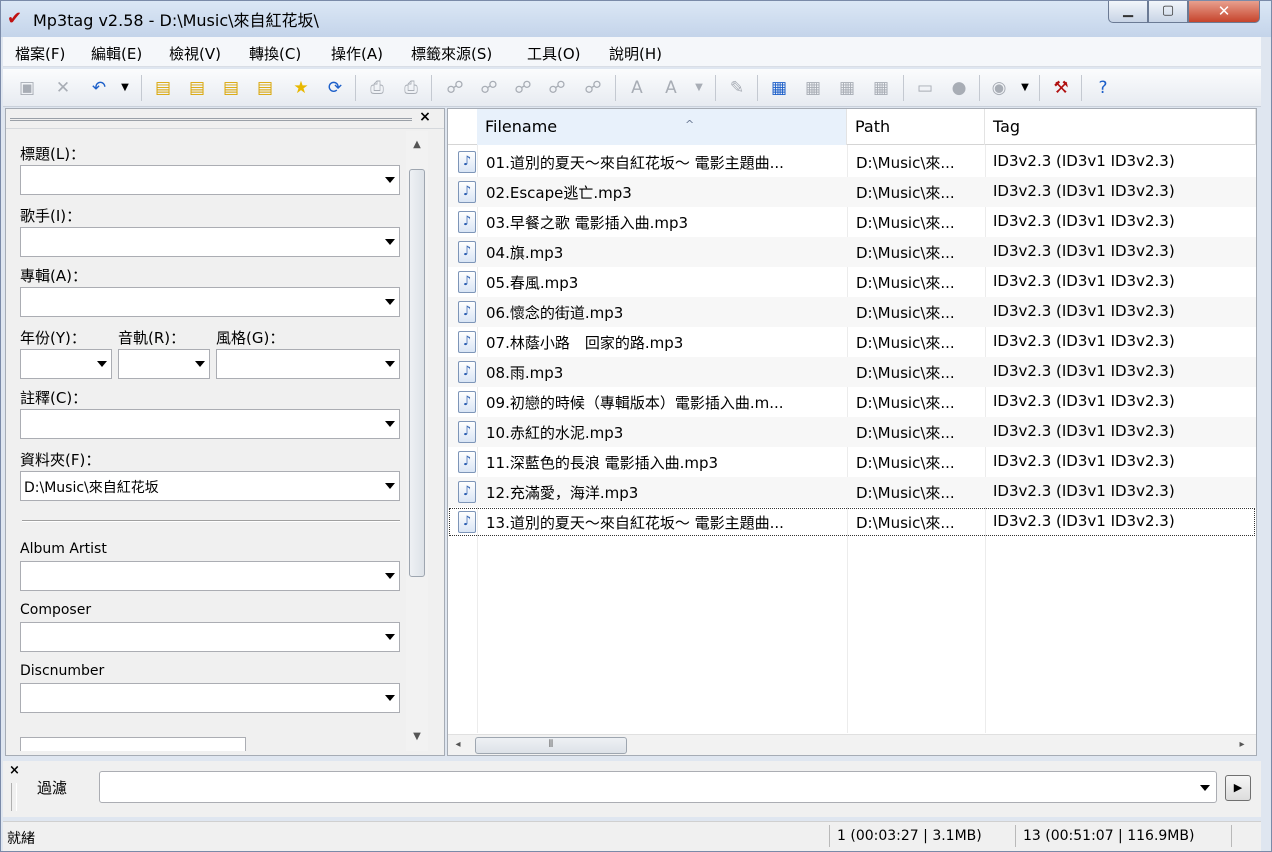  What do you see at coordinates (671, 88) in the screenshot?
I see `actions-icon: A` at bounding box center [671, 88].